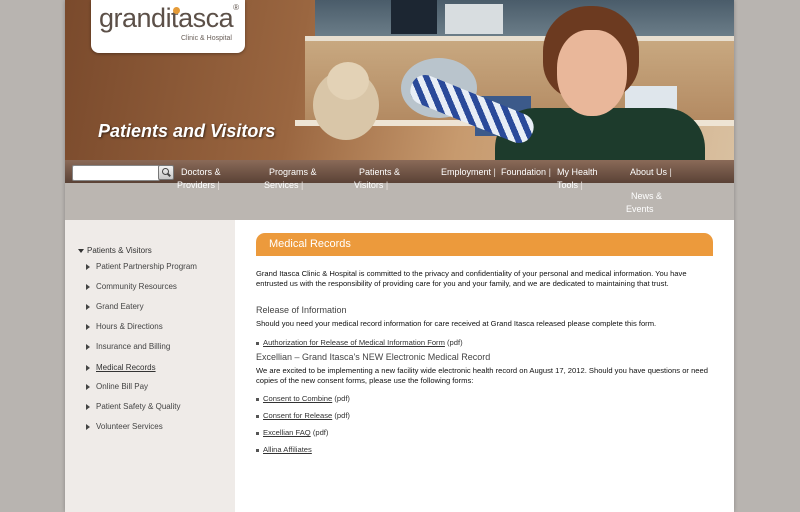 The height and width of the screenshot is (512, 800). I want to click on nav-item-doctors: Doctors & Providers |, so click(199, 179).